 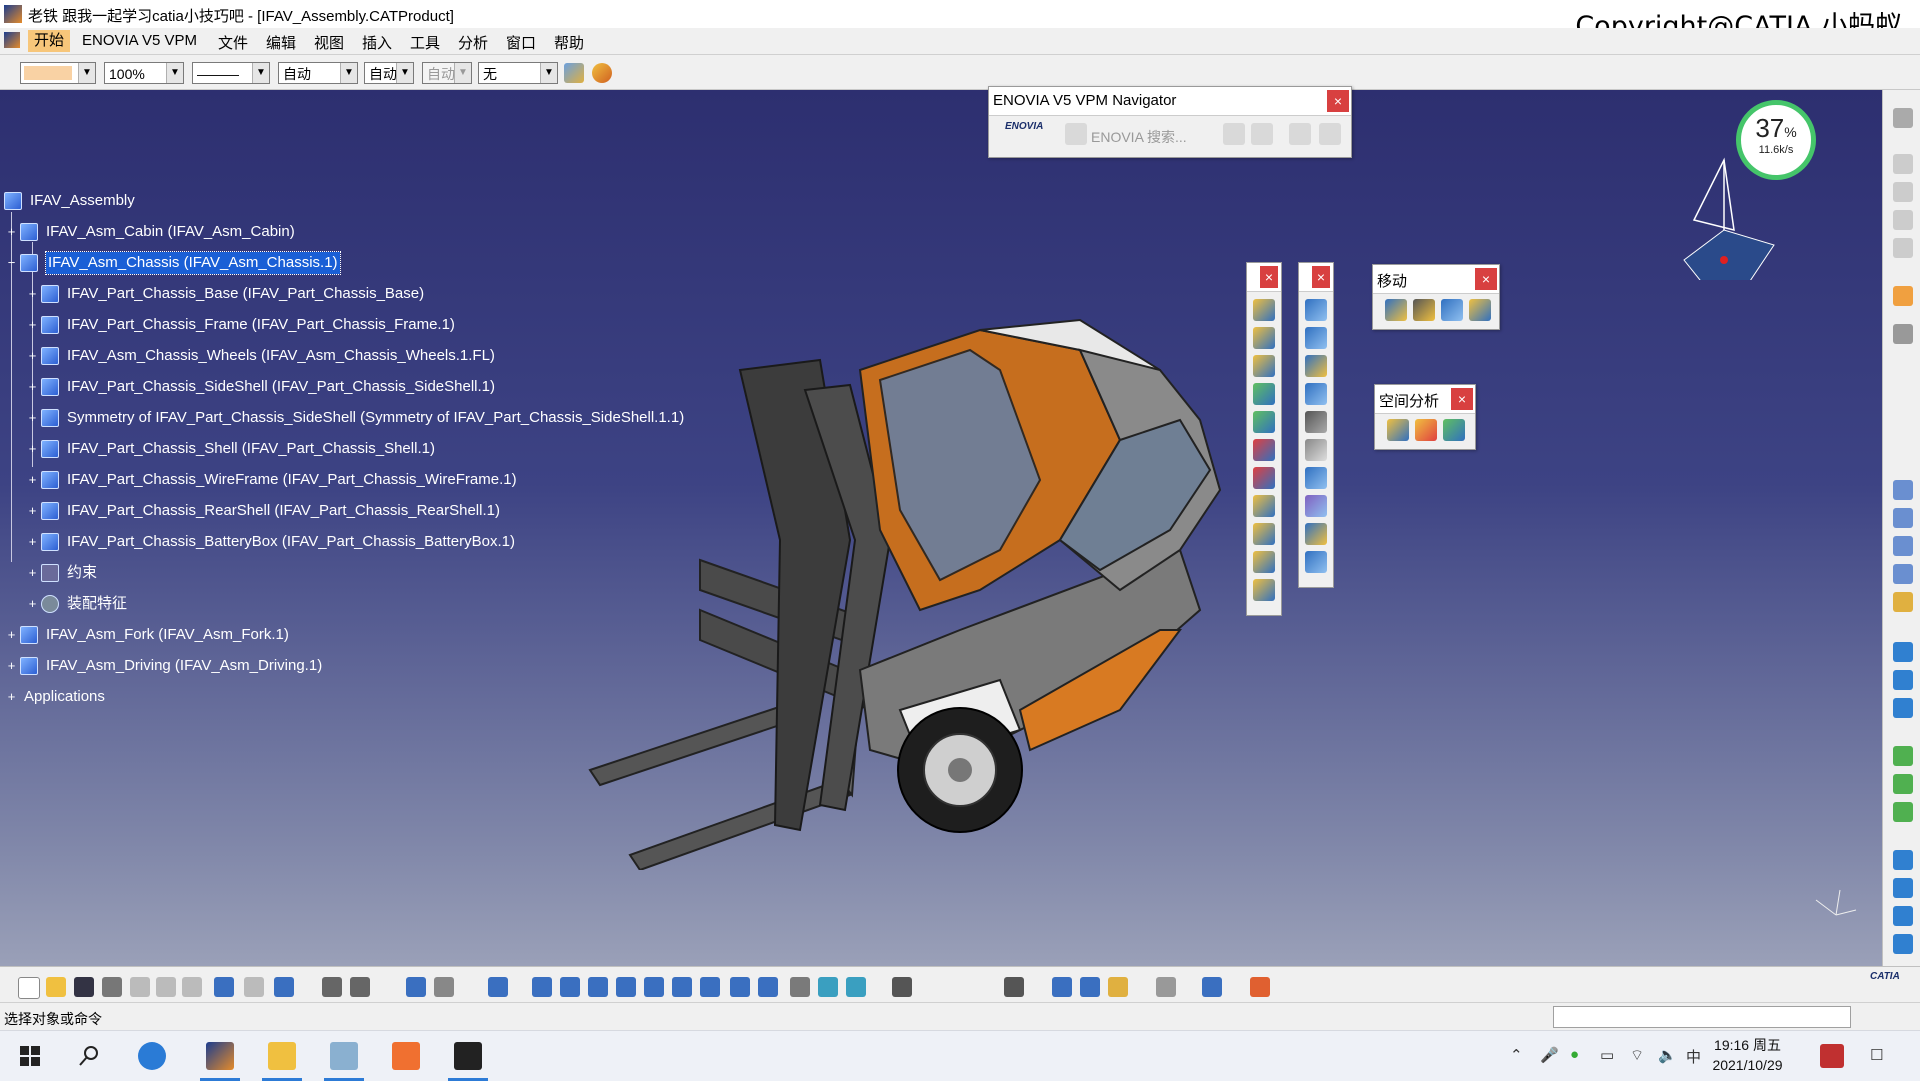 What do you see at coordinates (768, 987) in the screenshot?
I see `iso-view-icon` at bounding box center [768, 987].